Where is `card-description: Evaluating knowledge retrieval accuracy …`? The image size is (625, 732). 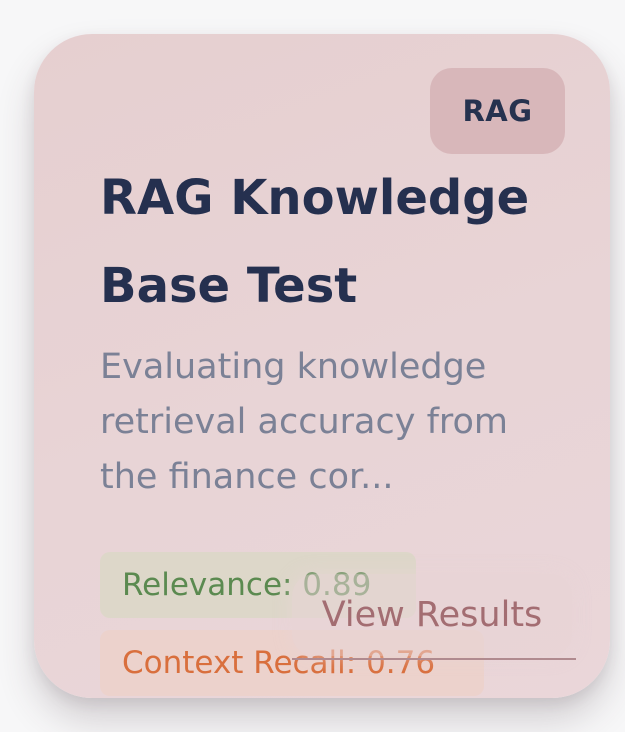 card-description: Evaluating knowledge retrieval accuracy … is located at coordinates (304, 422).